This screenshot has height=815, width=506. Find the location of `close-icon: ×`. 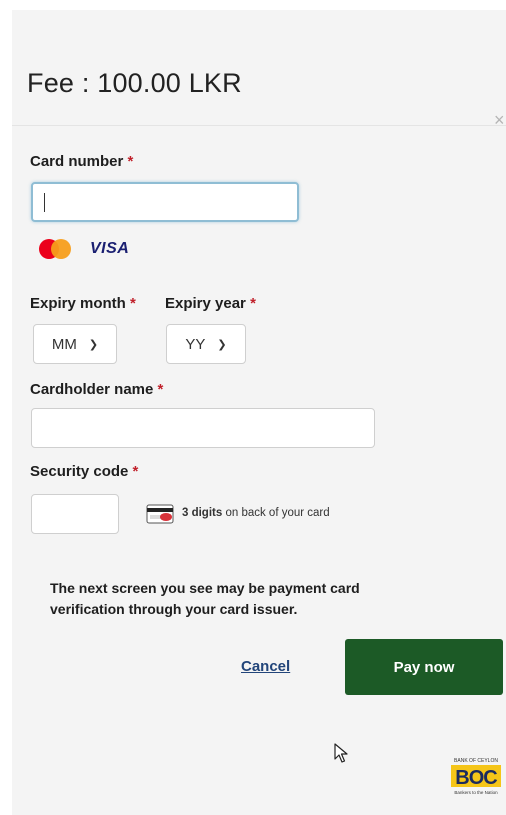

close-icon: × is located at coordinates (499, 120).